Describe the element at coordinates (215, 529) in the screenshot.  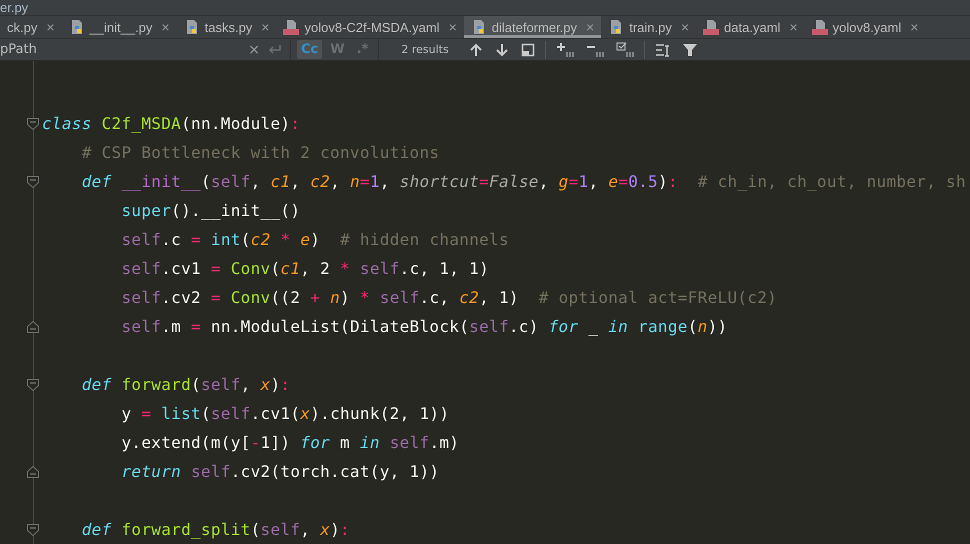
I see `code-line: def forward_split(self, x):` at that location.